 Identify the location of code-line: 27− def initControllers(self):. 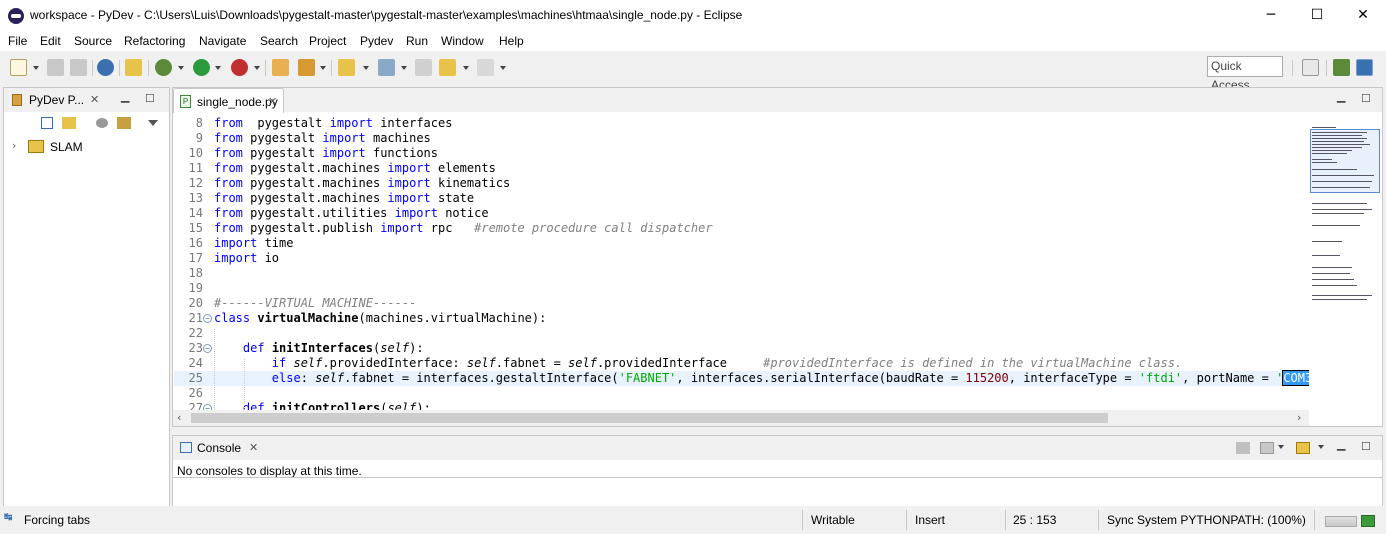
(741, 405).